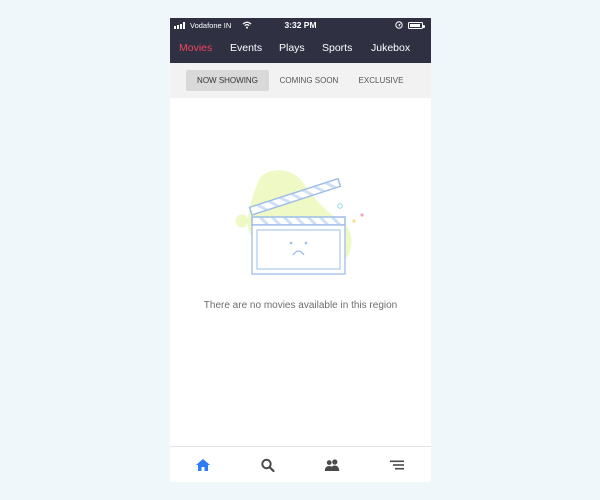 This screenshot has height=500, width=600. I want to click on menu-icon, so click(397, 465).